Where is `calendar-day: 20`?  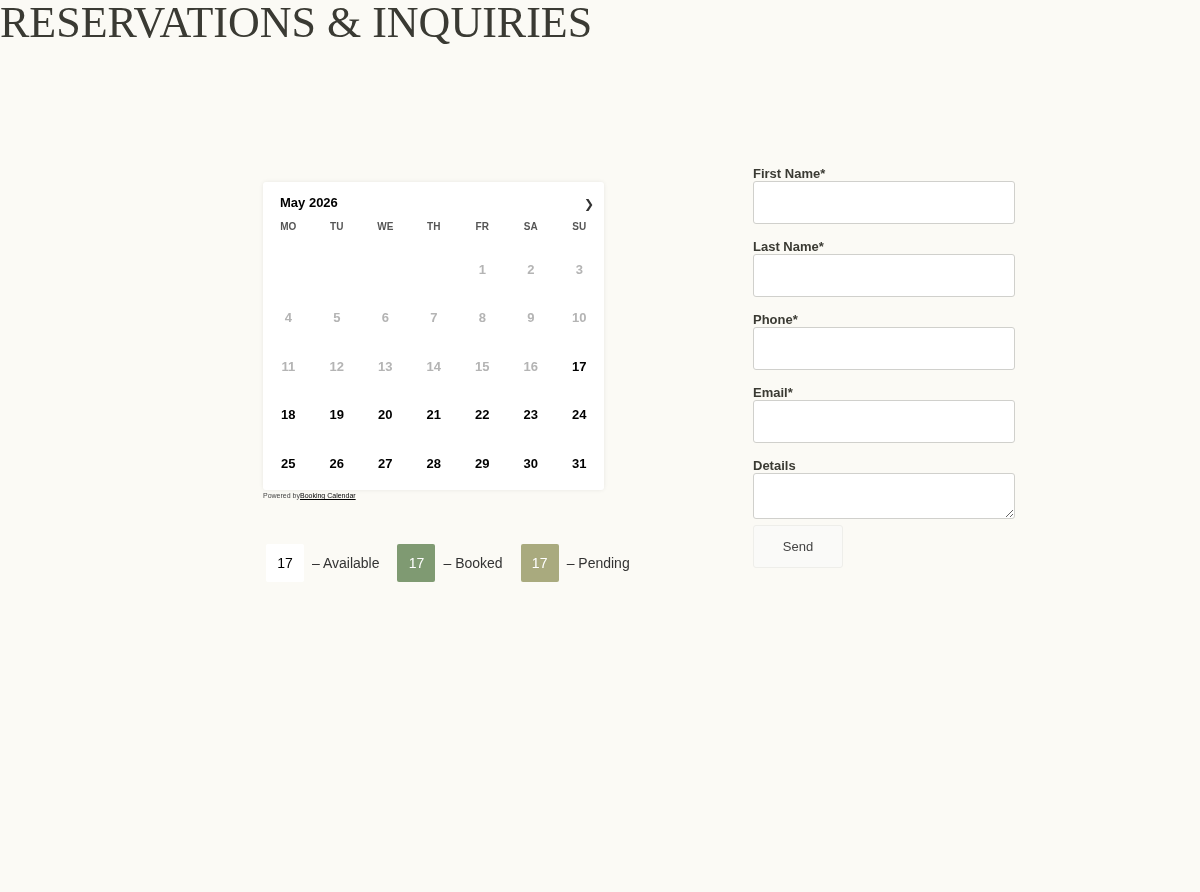
calendar-day: 20 is located at coordinates (385, 414).